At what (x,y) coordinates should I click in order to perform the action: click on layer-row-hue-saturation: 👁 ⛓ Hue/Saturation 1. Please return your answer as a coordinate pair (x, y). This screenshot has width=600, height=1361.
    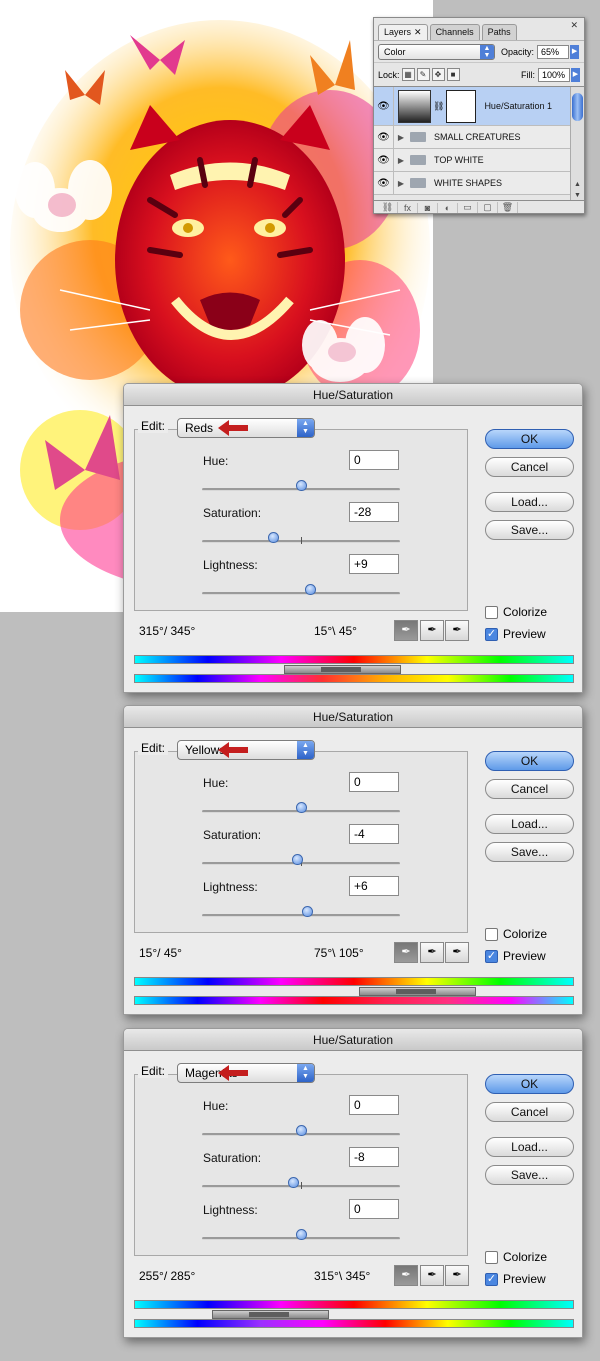
    Looking at the image, I should click on (472, 106).